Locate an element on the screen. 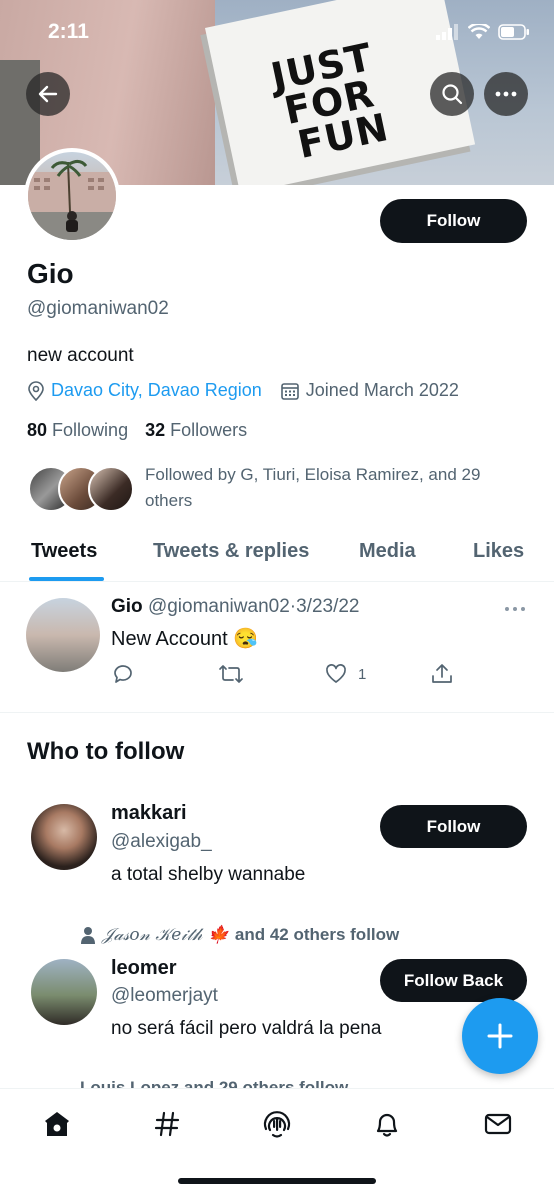 This screenshot has width=554, height=1200. plus-icon is located at coordinates (500, 1036).